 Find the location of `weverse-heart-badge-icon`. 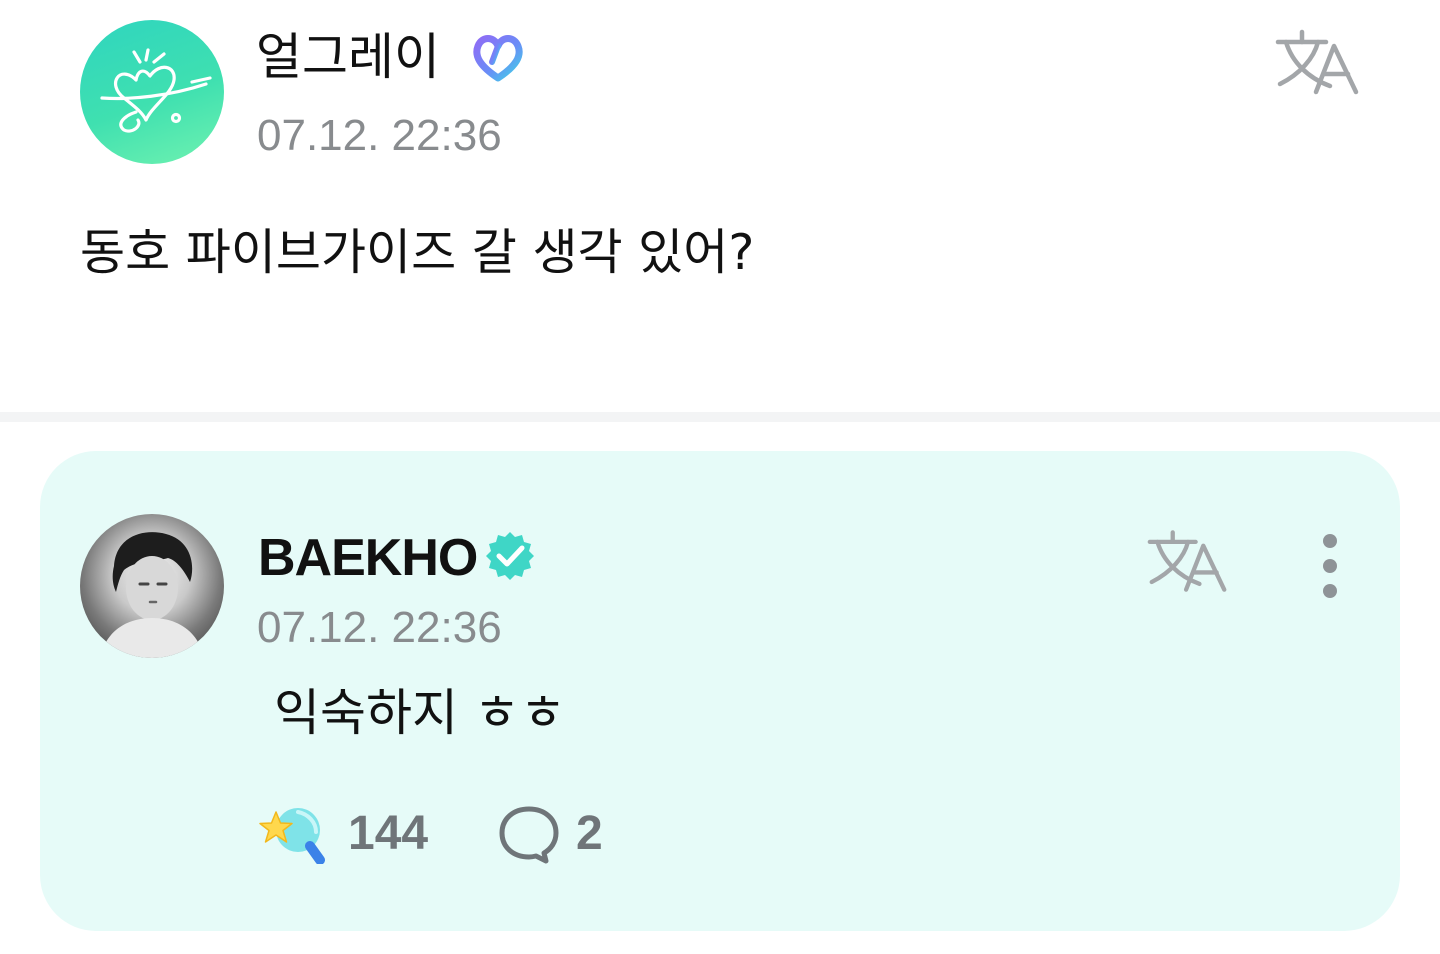

weverse-heart-badge-icon is located at coordinates (498, 58).